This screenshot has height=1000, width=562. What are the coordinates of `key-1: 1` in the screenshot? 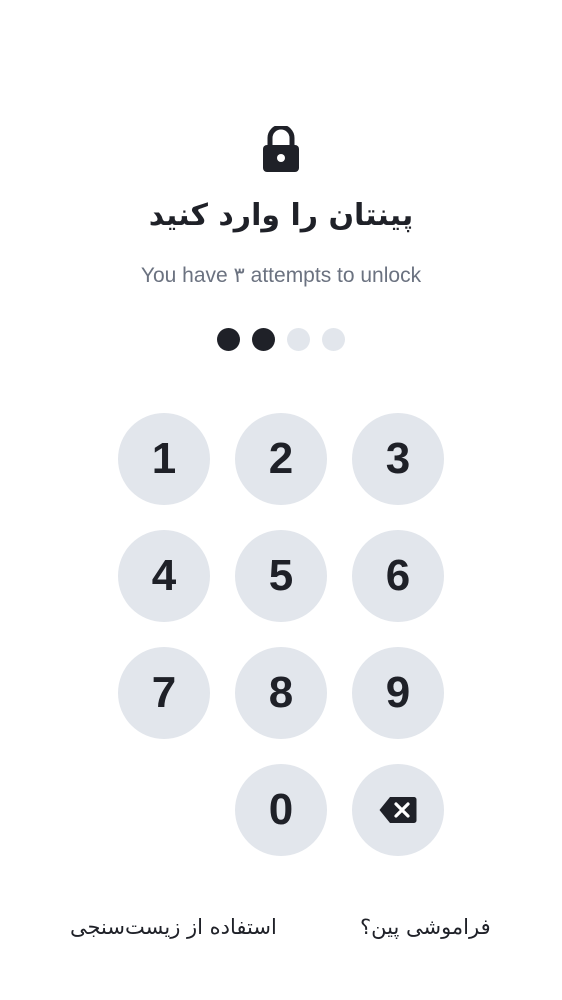 It's located at (164, 459).